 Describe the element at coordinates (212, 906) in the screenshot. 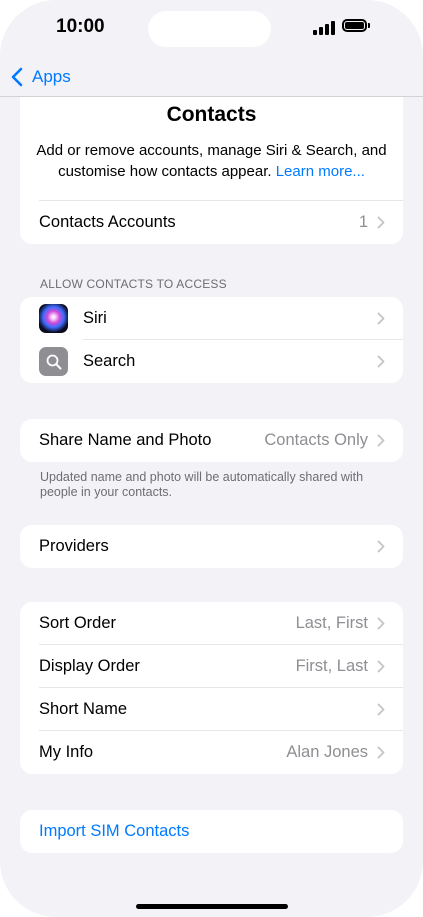

I see `home-indicator` at that location.